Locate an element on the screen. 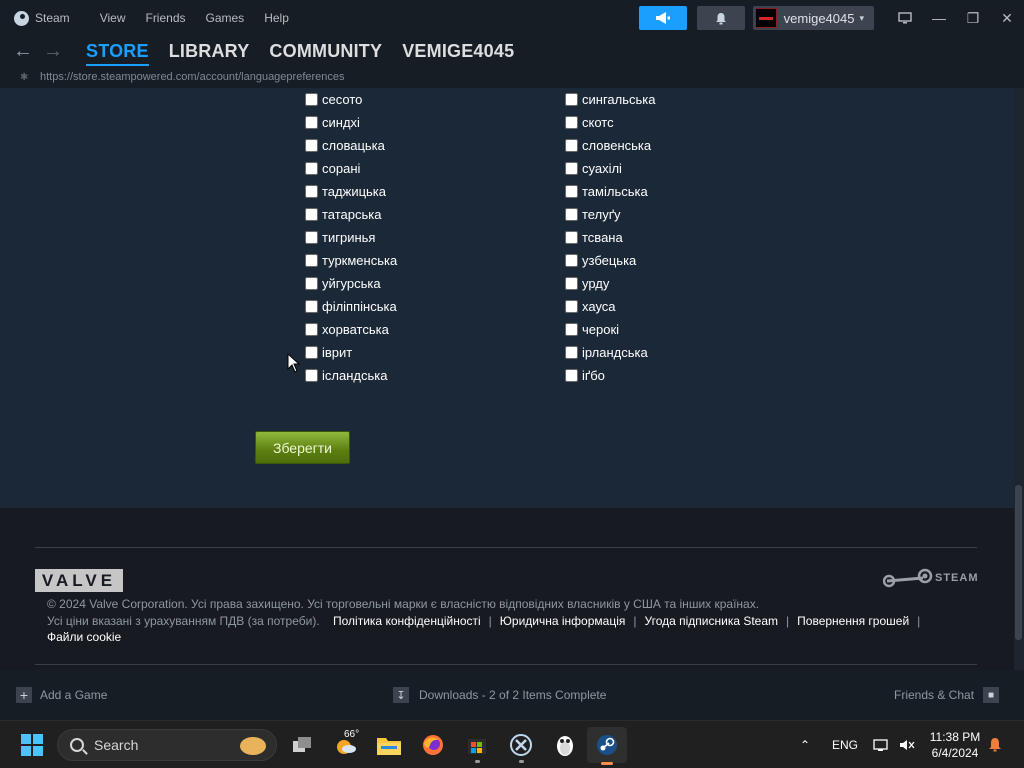 This screenshot has width=1024, height=768. language-option: черокі is located at coordinates (610, 329).